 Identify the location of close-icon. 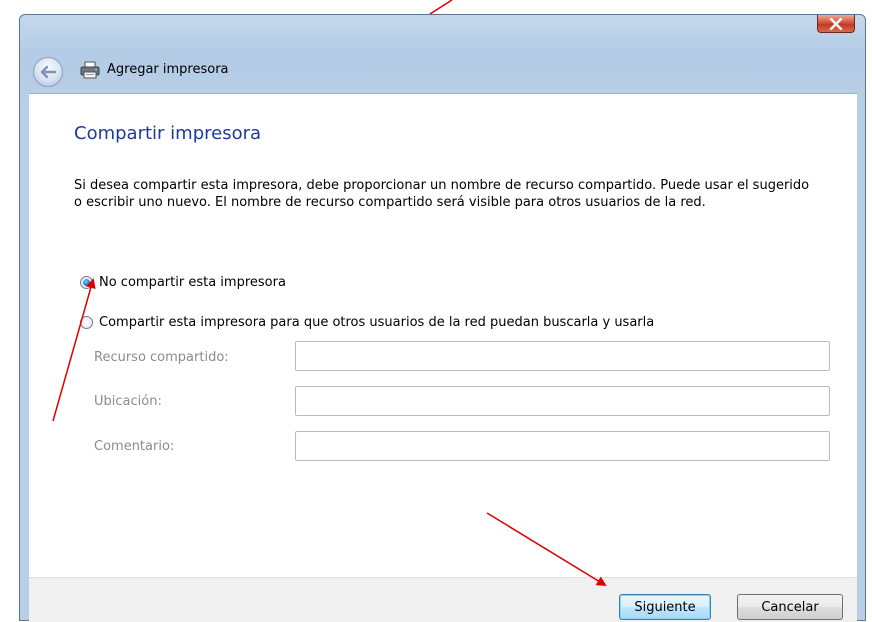
(836, 23).